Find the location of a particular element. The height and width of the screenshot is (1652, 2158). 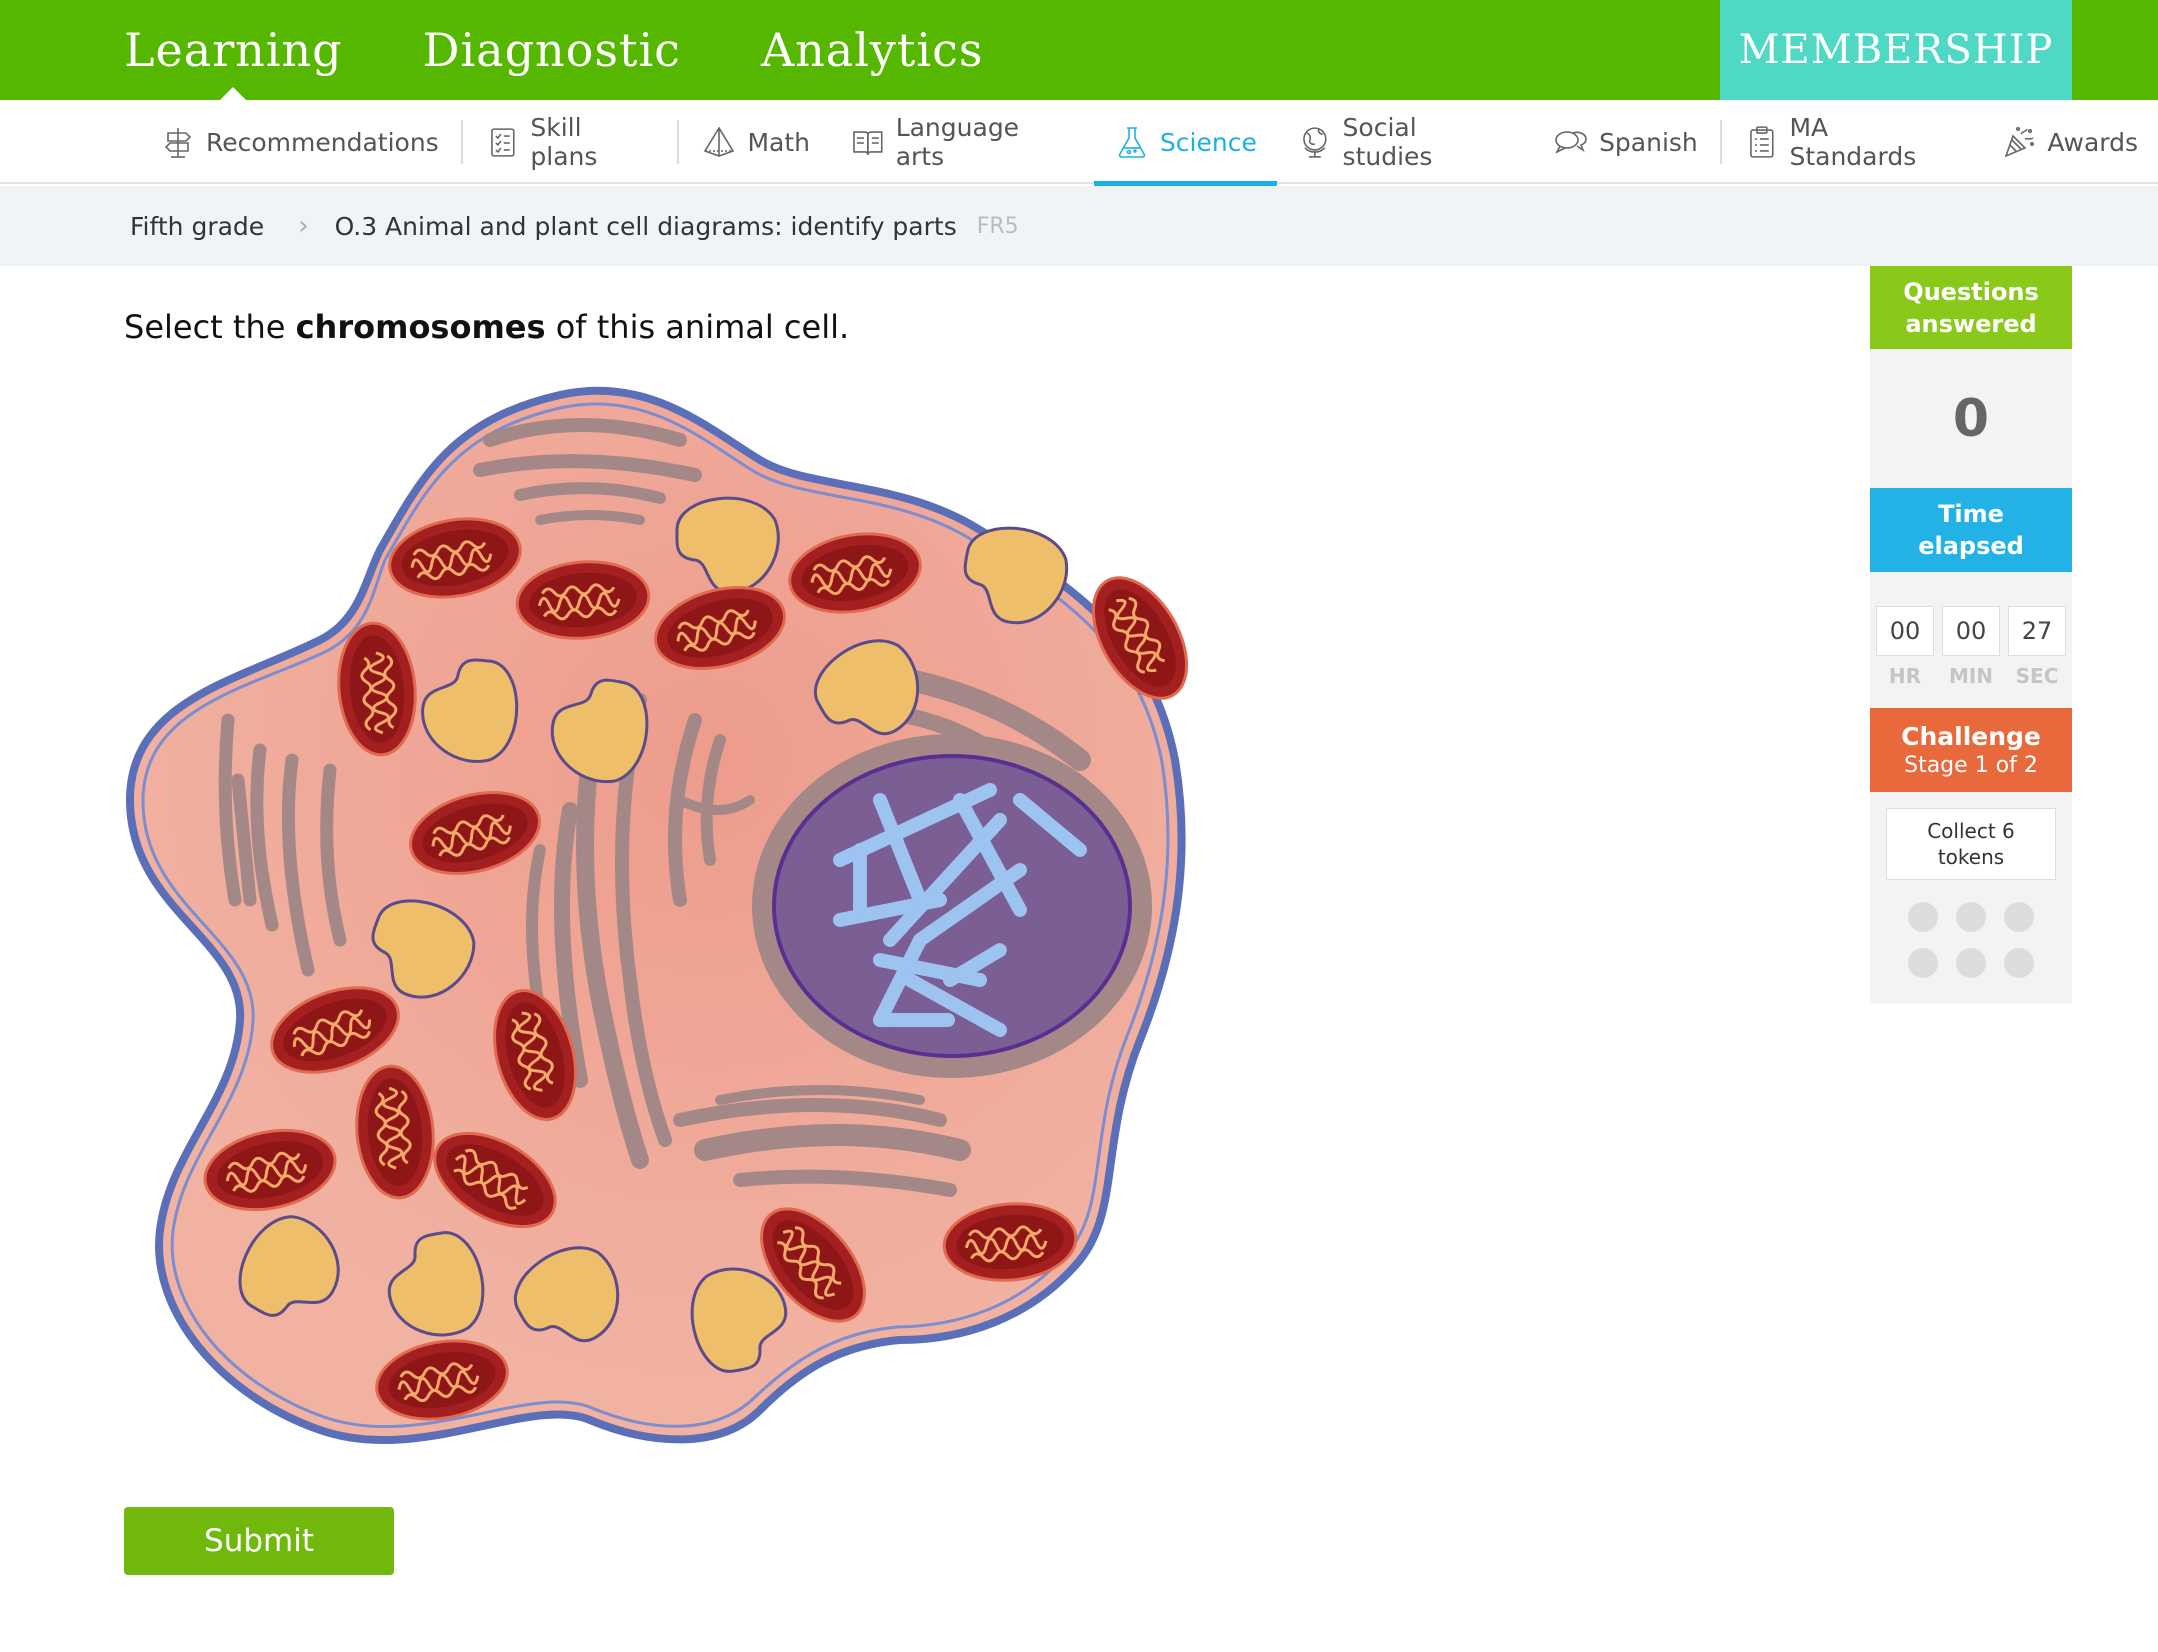

clipboard-icon is located at coordinates (1761, 142).